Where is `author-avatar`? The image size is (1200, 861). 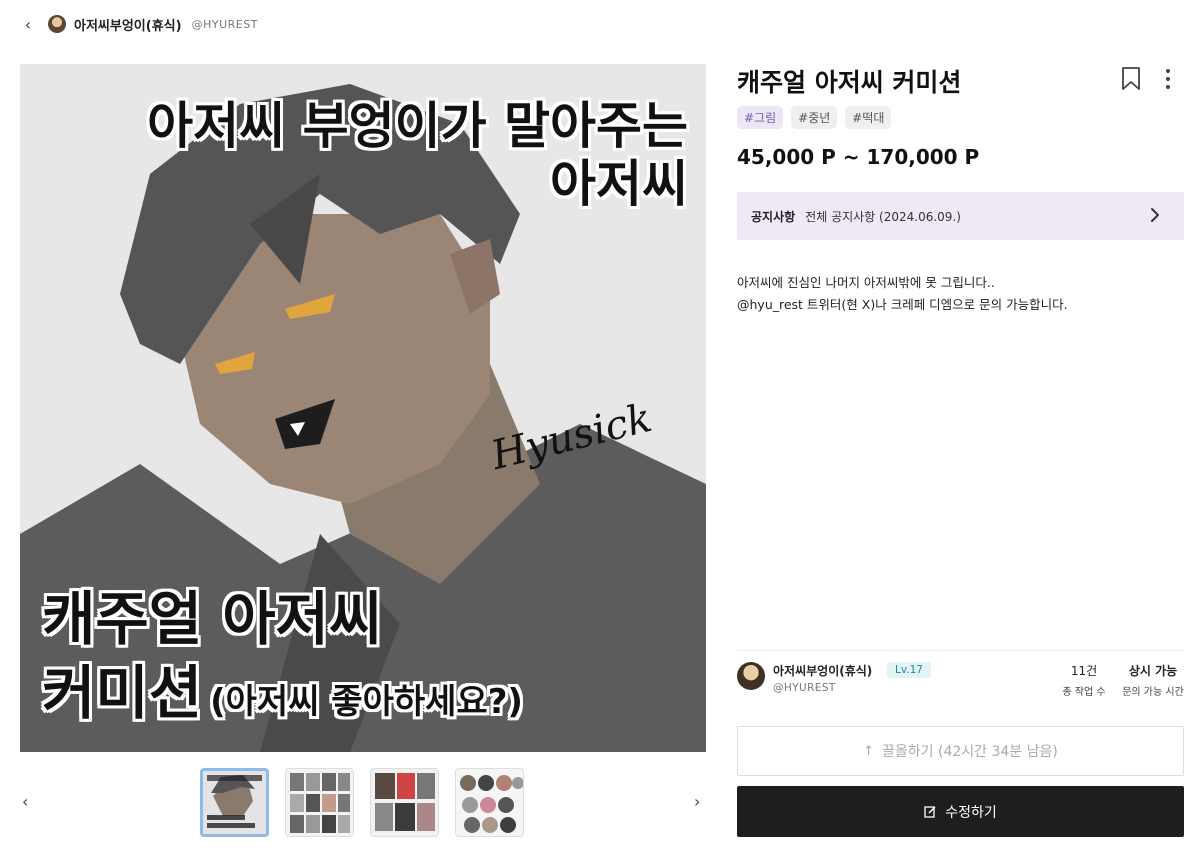 author-avatar is located at coordinates (751, 676).